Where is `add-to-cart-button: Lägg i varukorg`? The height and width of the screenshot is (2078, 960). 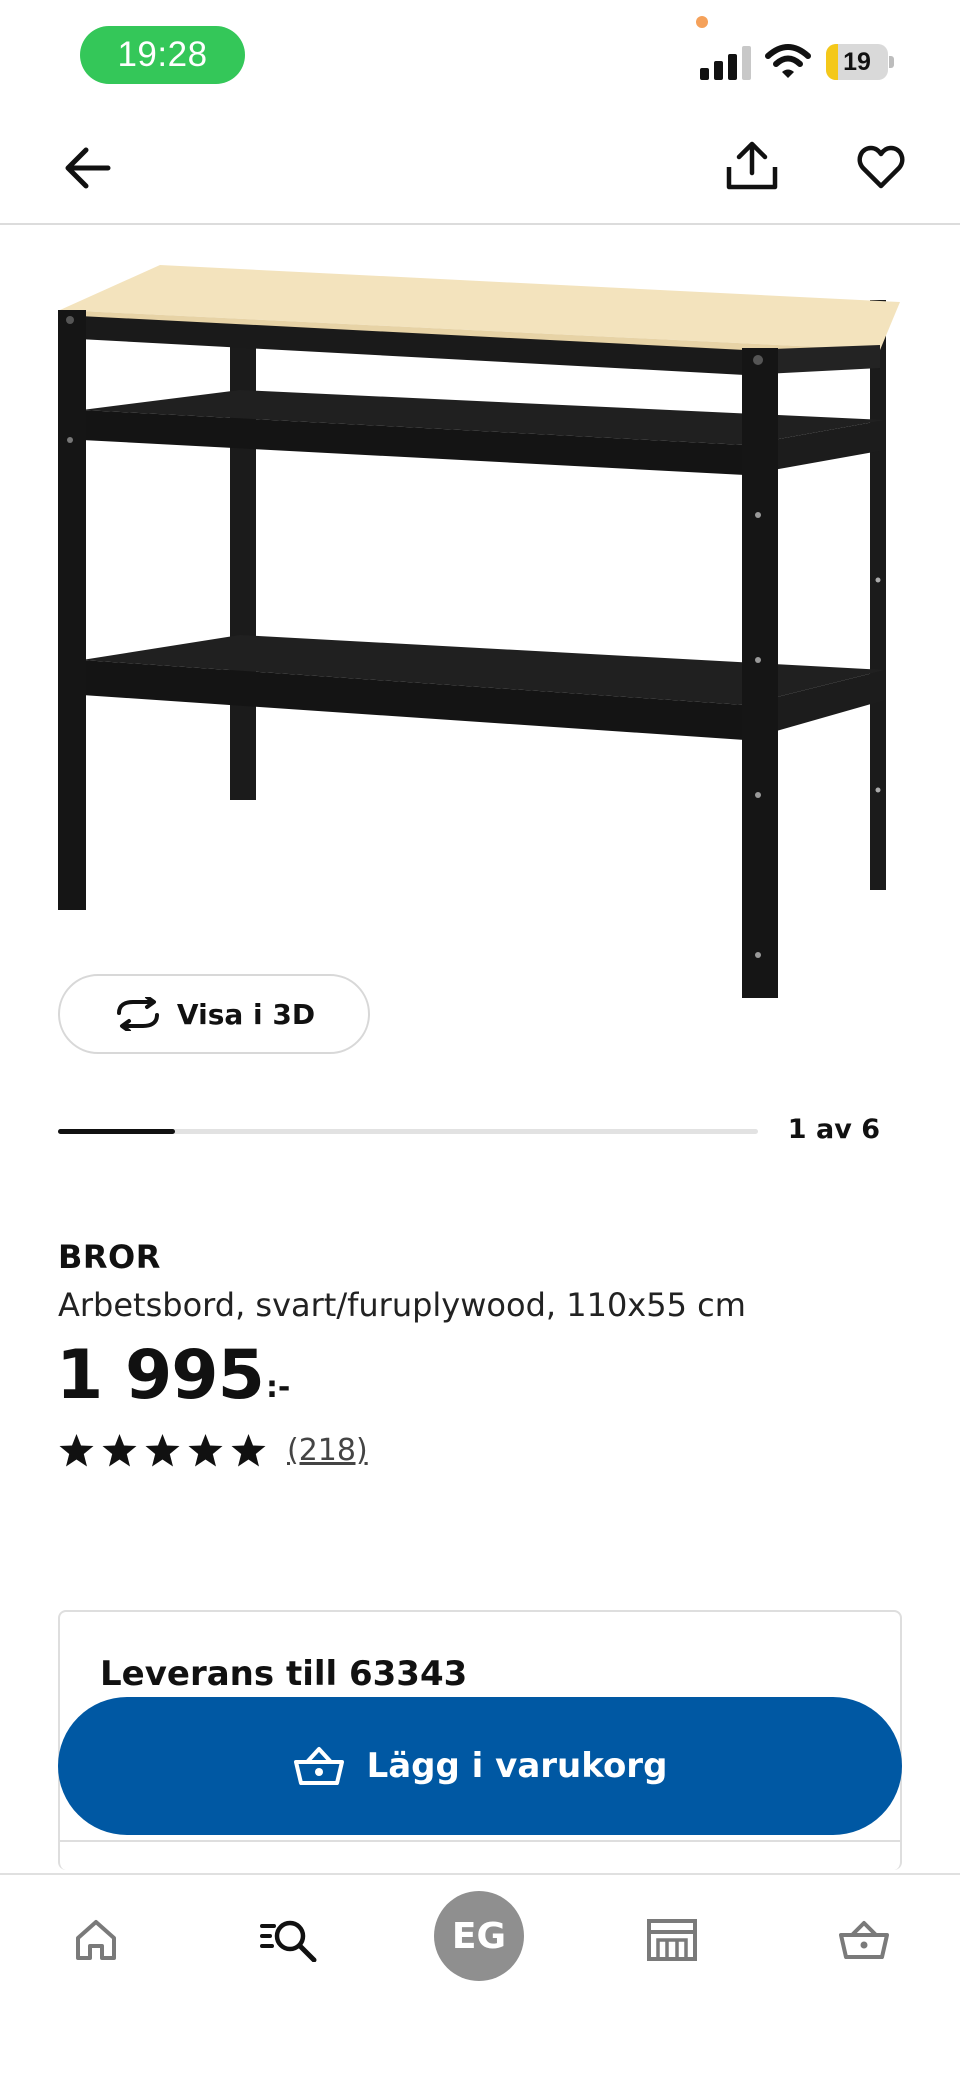
add-to-cart-button: Lägg i varukorg is located at coordinates (480, 1766).